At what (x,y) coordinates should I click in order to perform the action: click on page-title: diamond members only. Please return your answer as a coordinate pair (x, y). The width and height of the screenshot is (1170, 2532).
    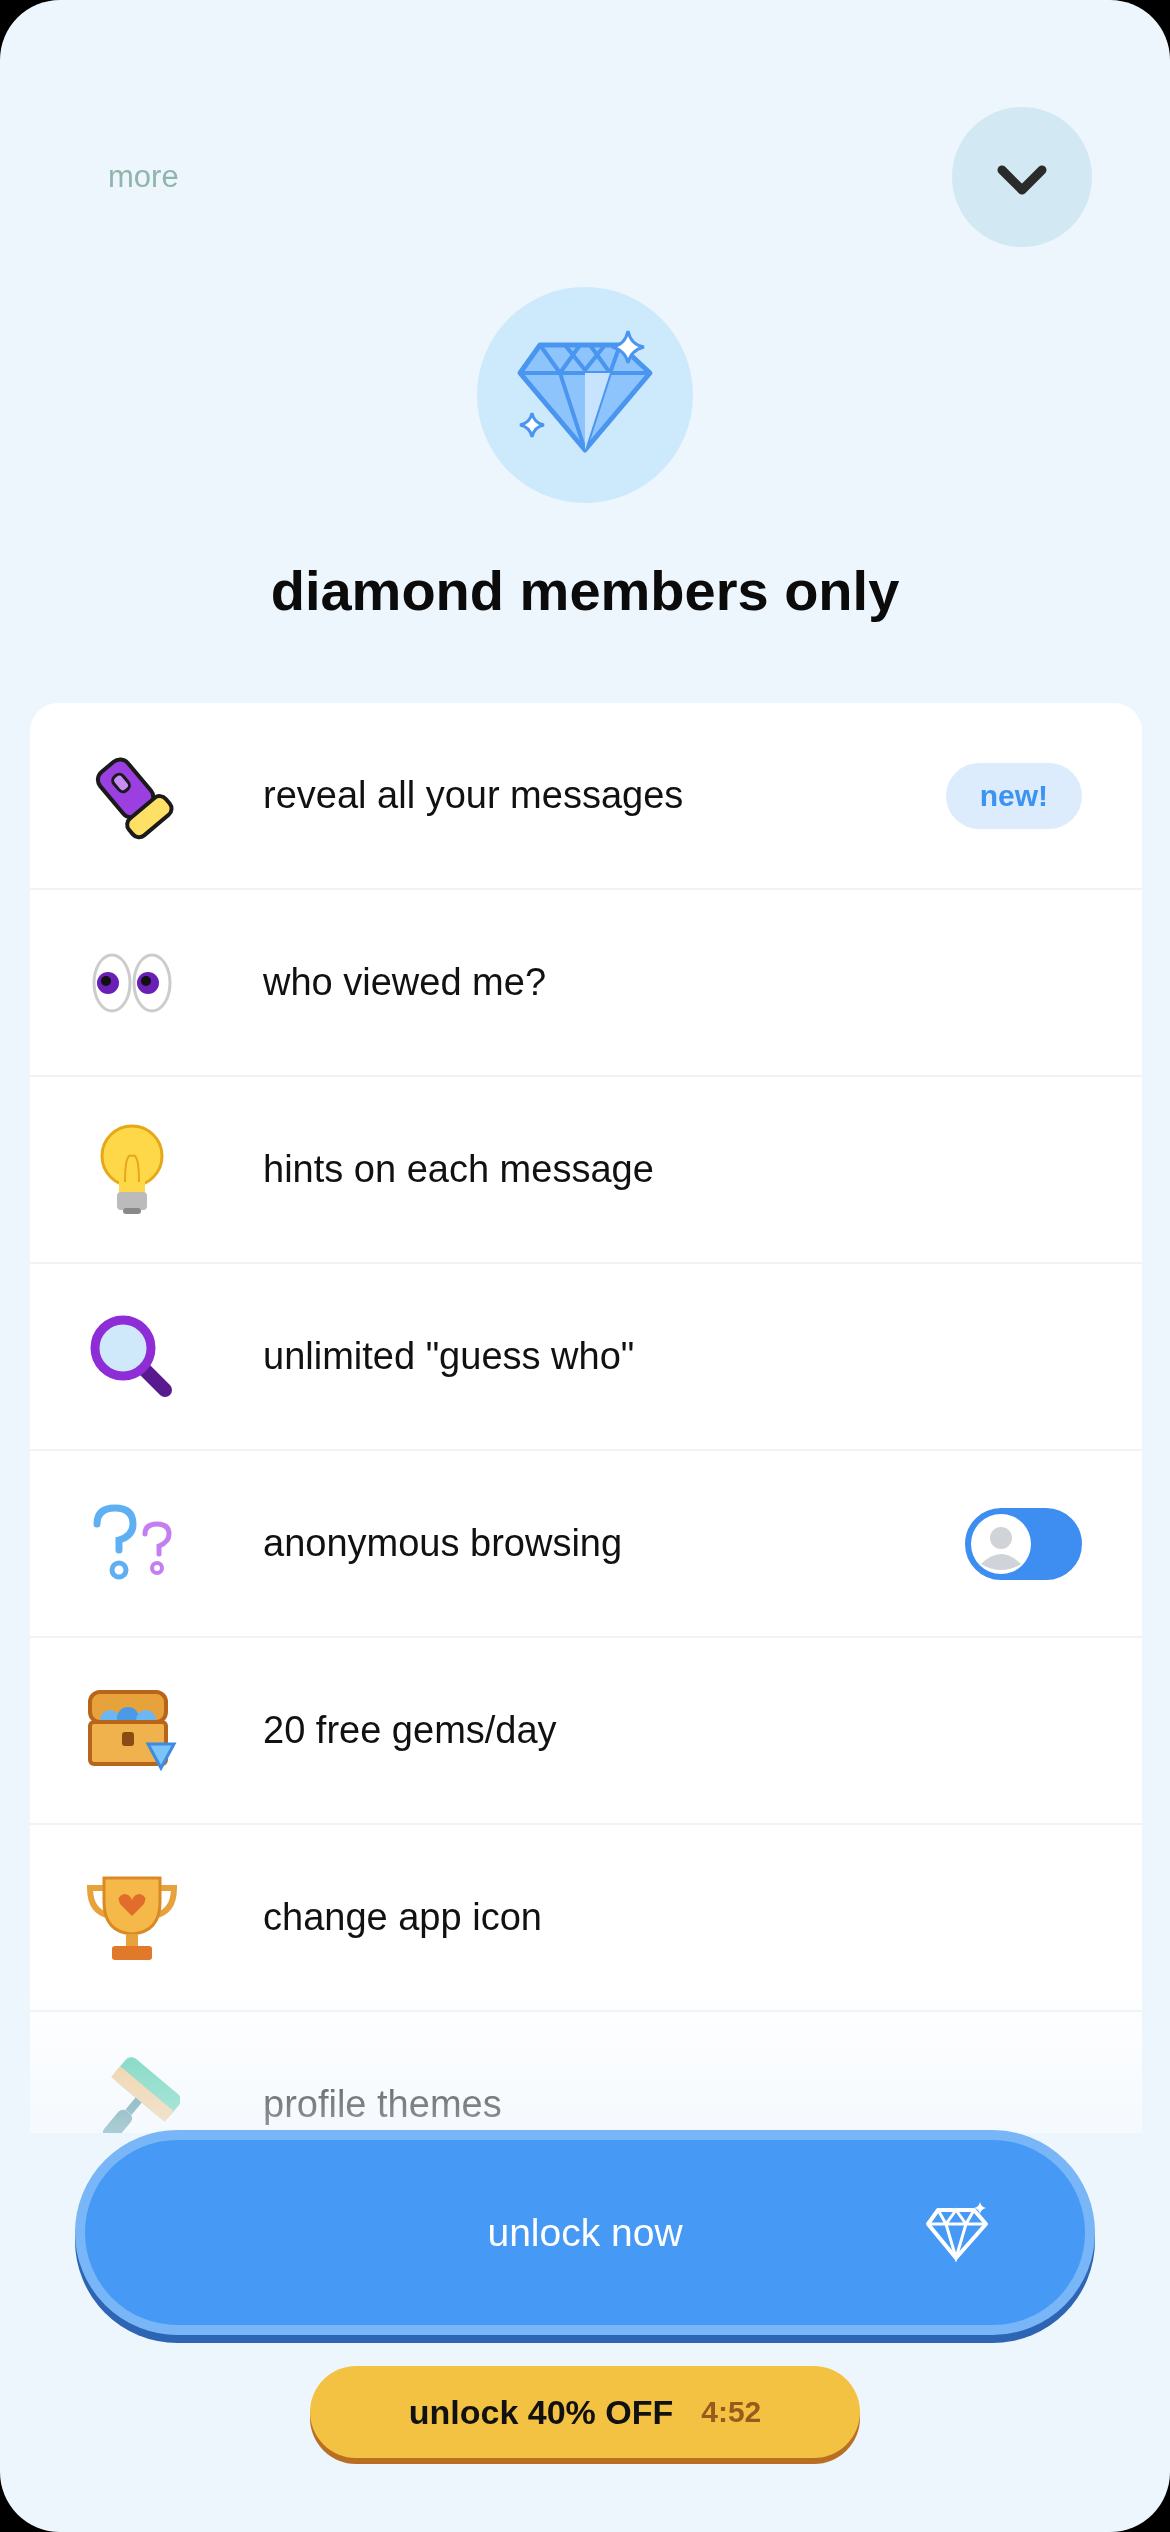
    Looking at the image, I should click on (585, 591).